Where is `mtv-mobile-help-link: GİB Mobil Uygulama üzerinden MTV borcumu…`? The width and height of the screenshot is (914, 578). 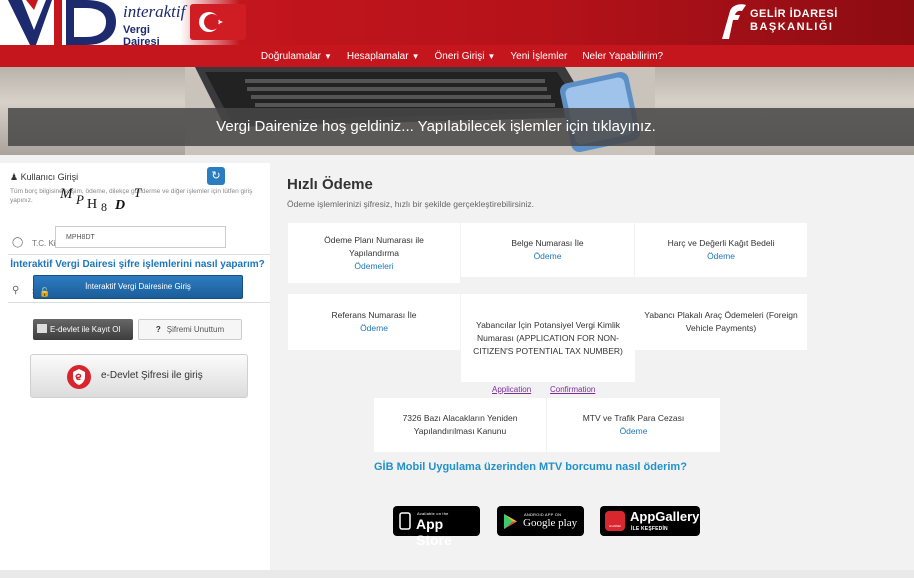 mtv-mobile-help-link: GİB Mobil Uygulama üzerinden MTV borcumu… is located at coordinates (530, 467).